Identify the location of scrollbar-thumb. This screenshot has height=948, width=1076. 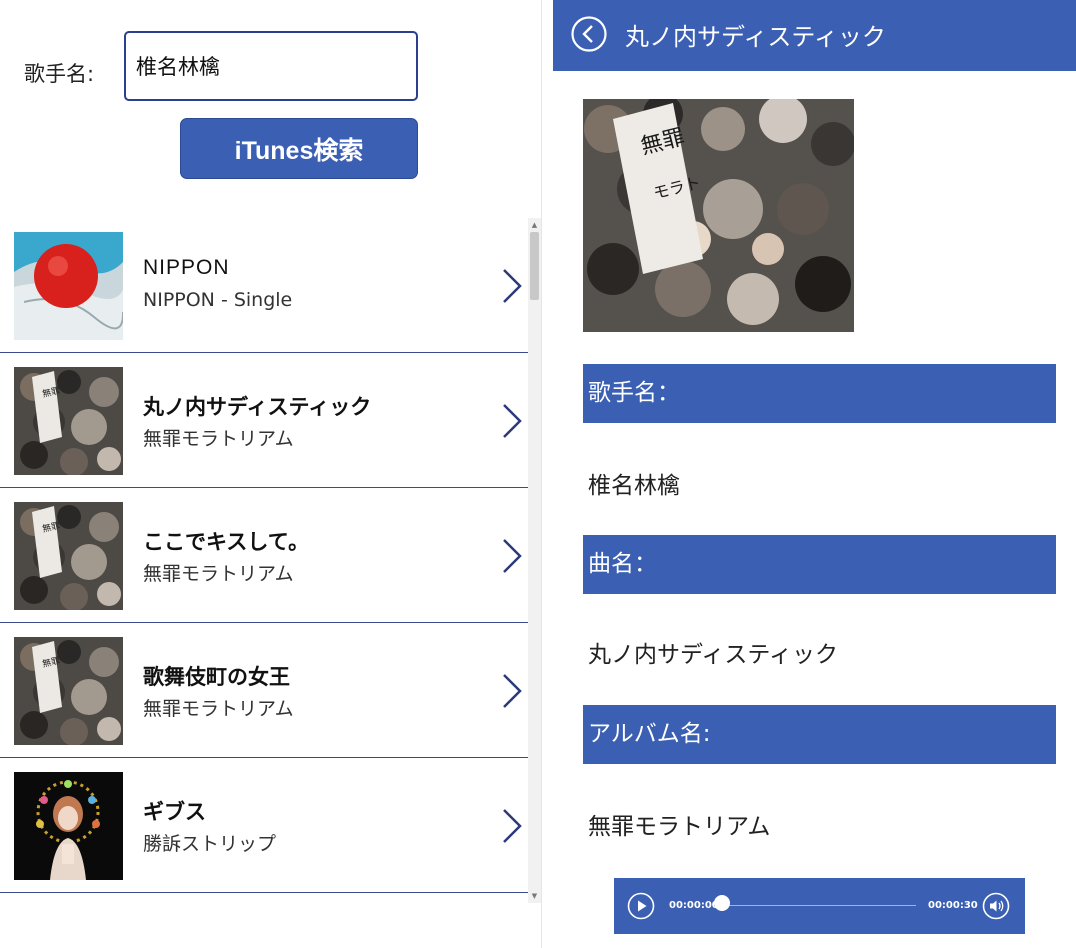
(534, 266).